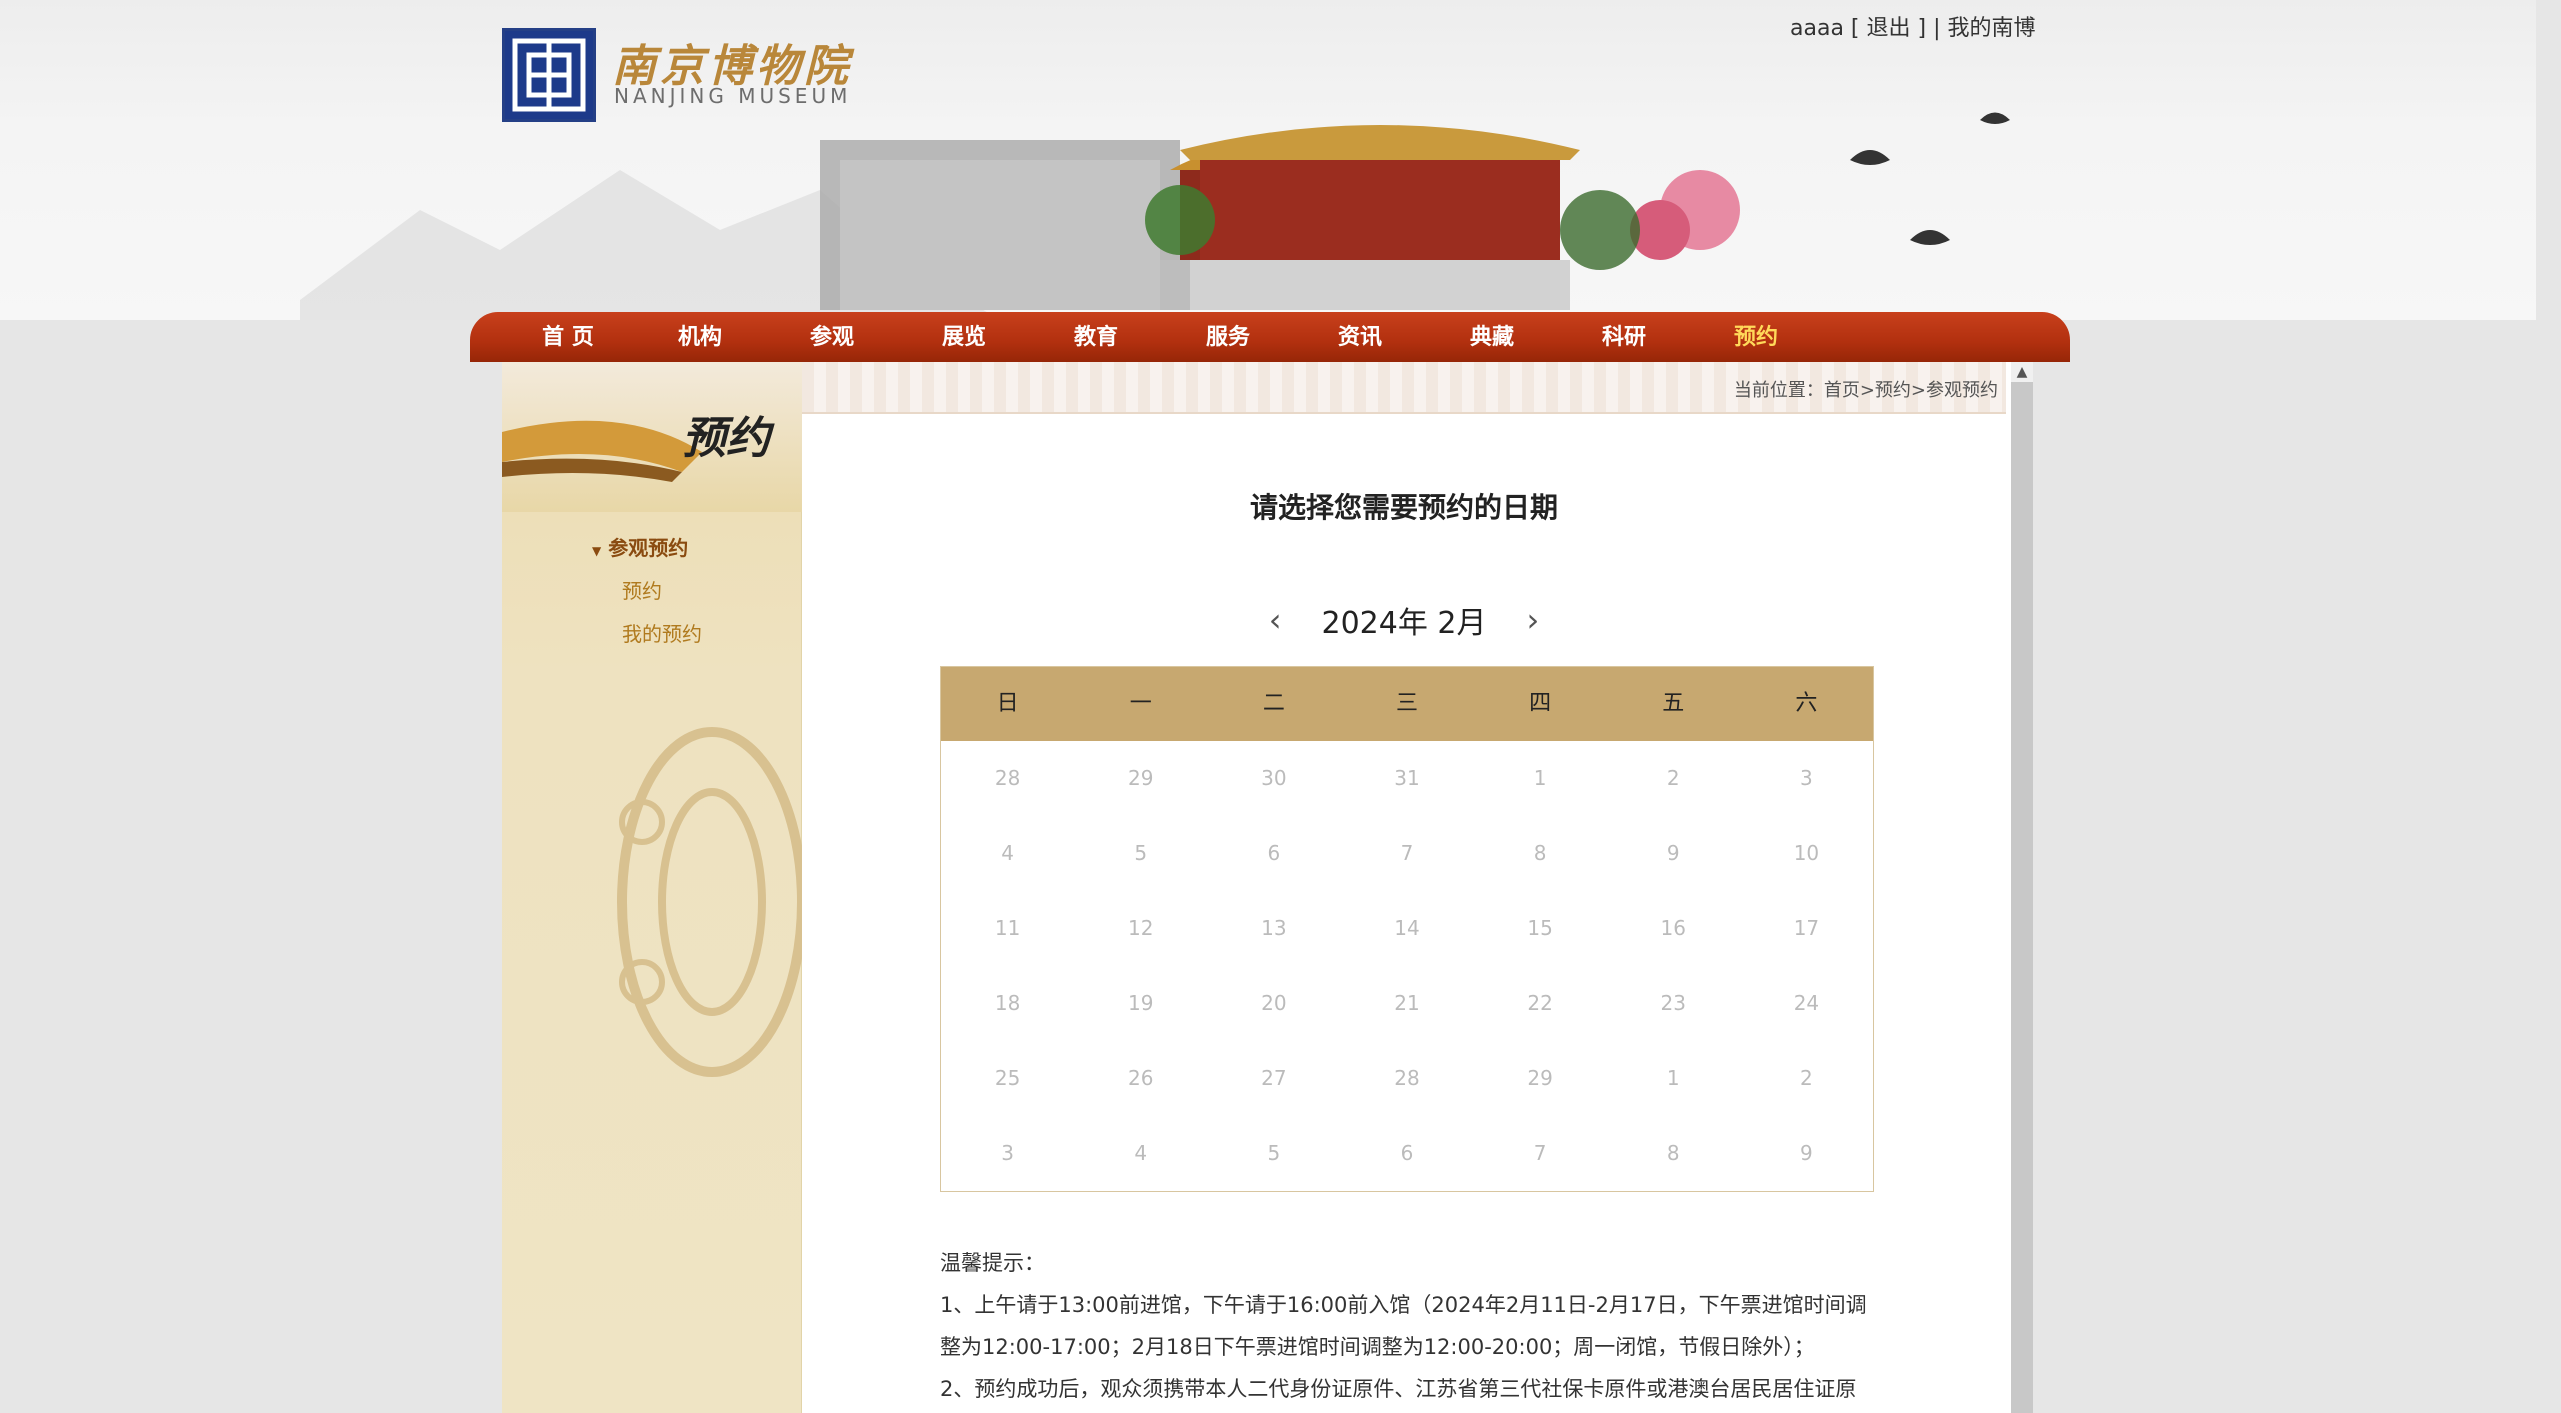 The image size is (2561, 1413). I want to click on calendar-day-cell: 23, so click(1673, 1003).